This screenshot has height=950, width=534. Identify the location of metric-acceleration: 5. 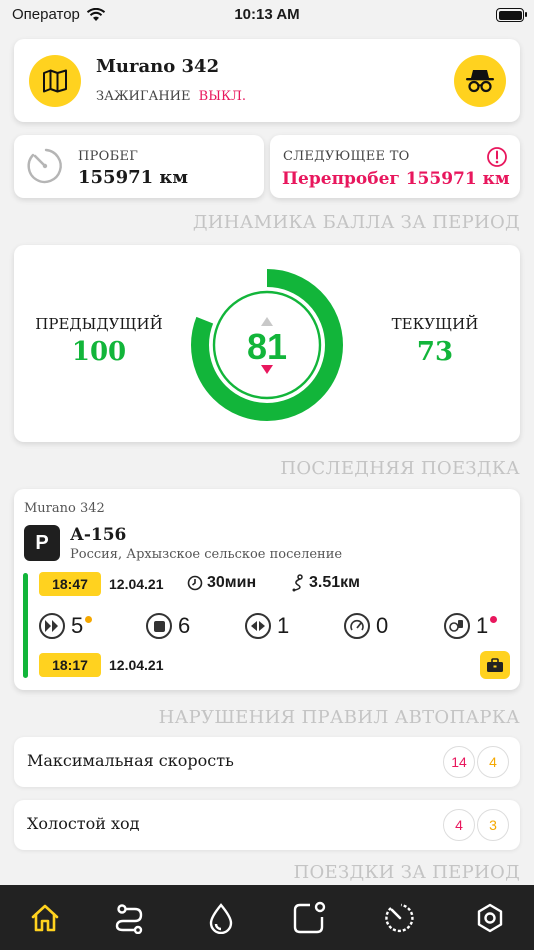
(66, 626).